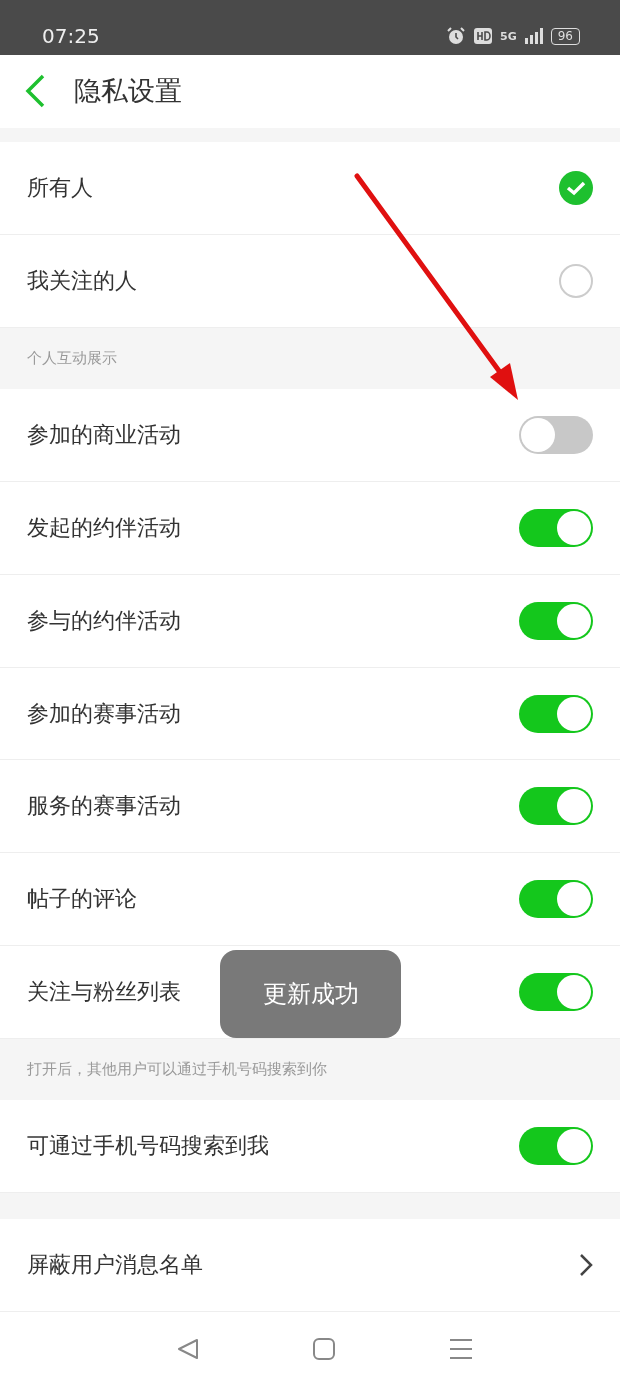  What do you see at coordinates (177, 1070) in the screenshot?
I see `section-hint: 打开后，其他用户可以通过手机号码搜索到你` at bounding box center [177, 1070].